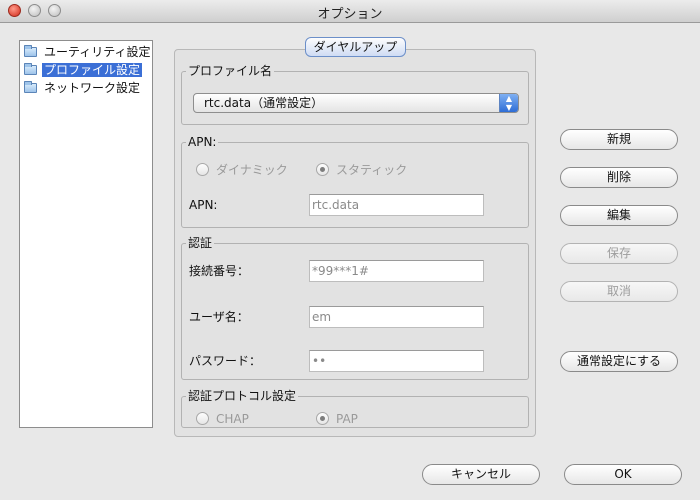 This screenshot has height=500, width=700. I want to click on password-input: ••, so click(396, 361).